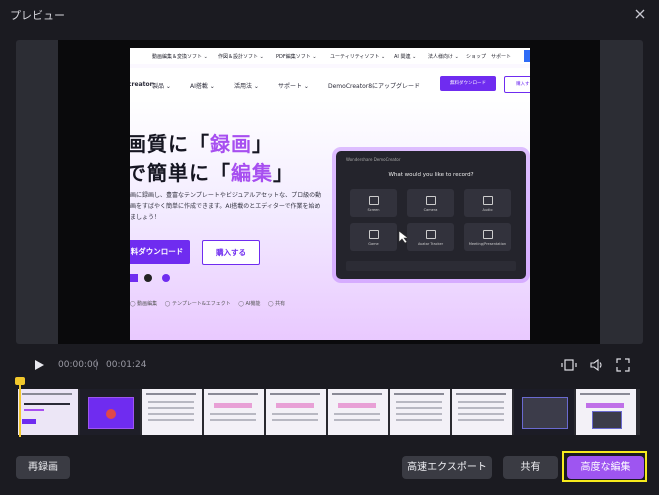 The height and width of the screenshot is (495, 659). What do you see at coordinates (150, 278) in the screenshot?
I see `os-icons` at bounding box center [150, 278].